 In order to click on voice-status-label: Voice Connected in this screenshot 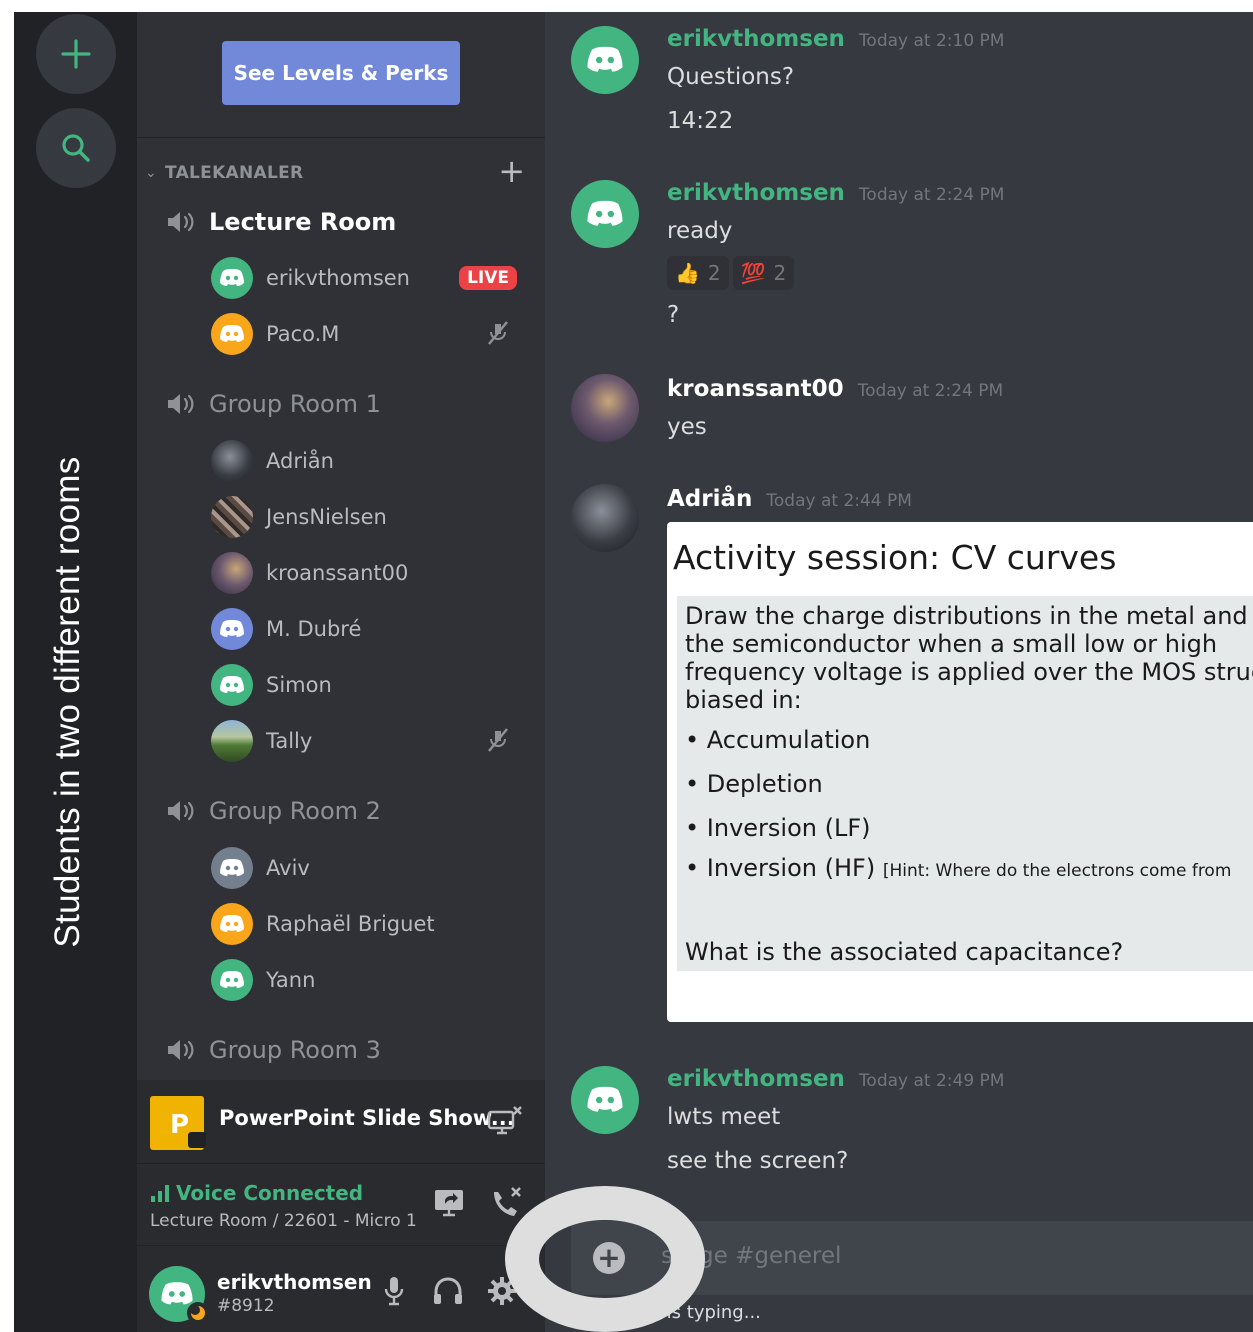, I will do `click(270, 1193)`.